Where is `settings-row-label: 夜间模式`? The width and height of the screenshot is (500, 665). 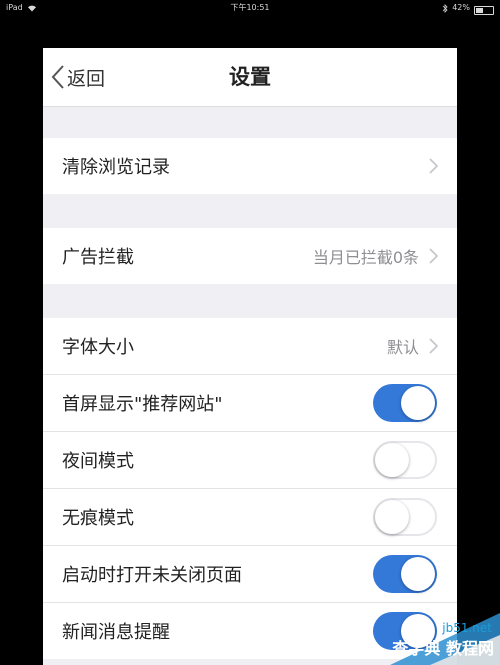 settings-row-label: 夜间模式 is located at coordinates (98, 461).